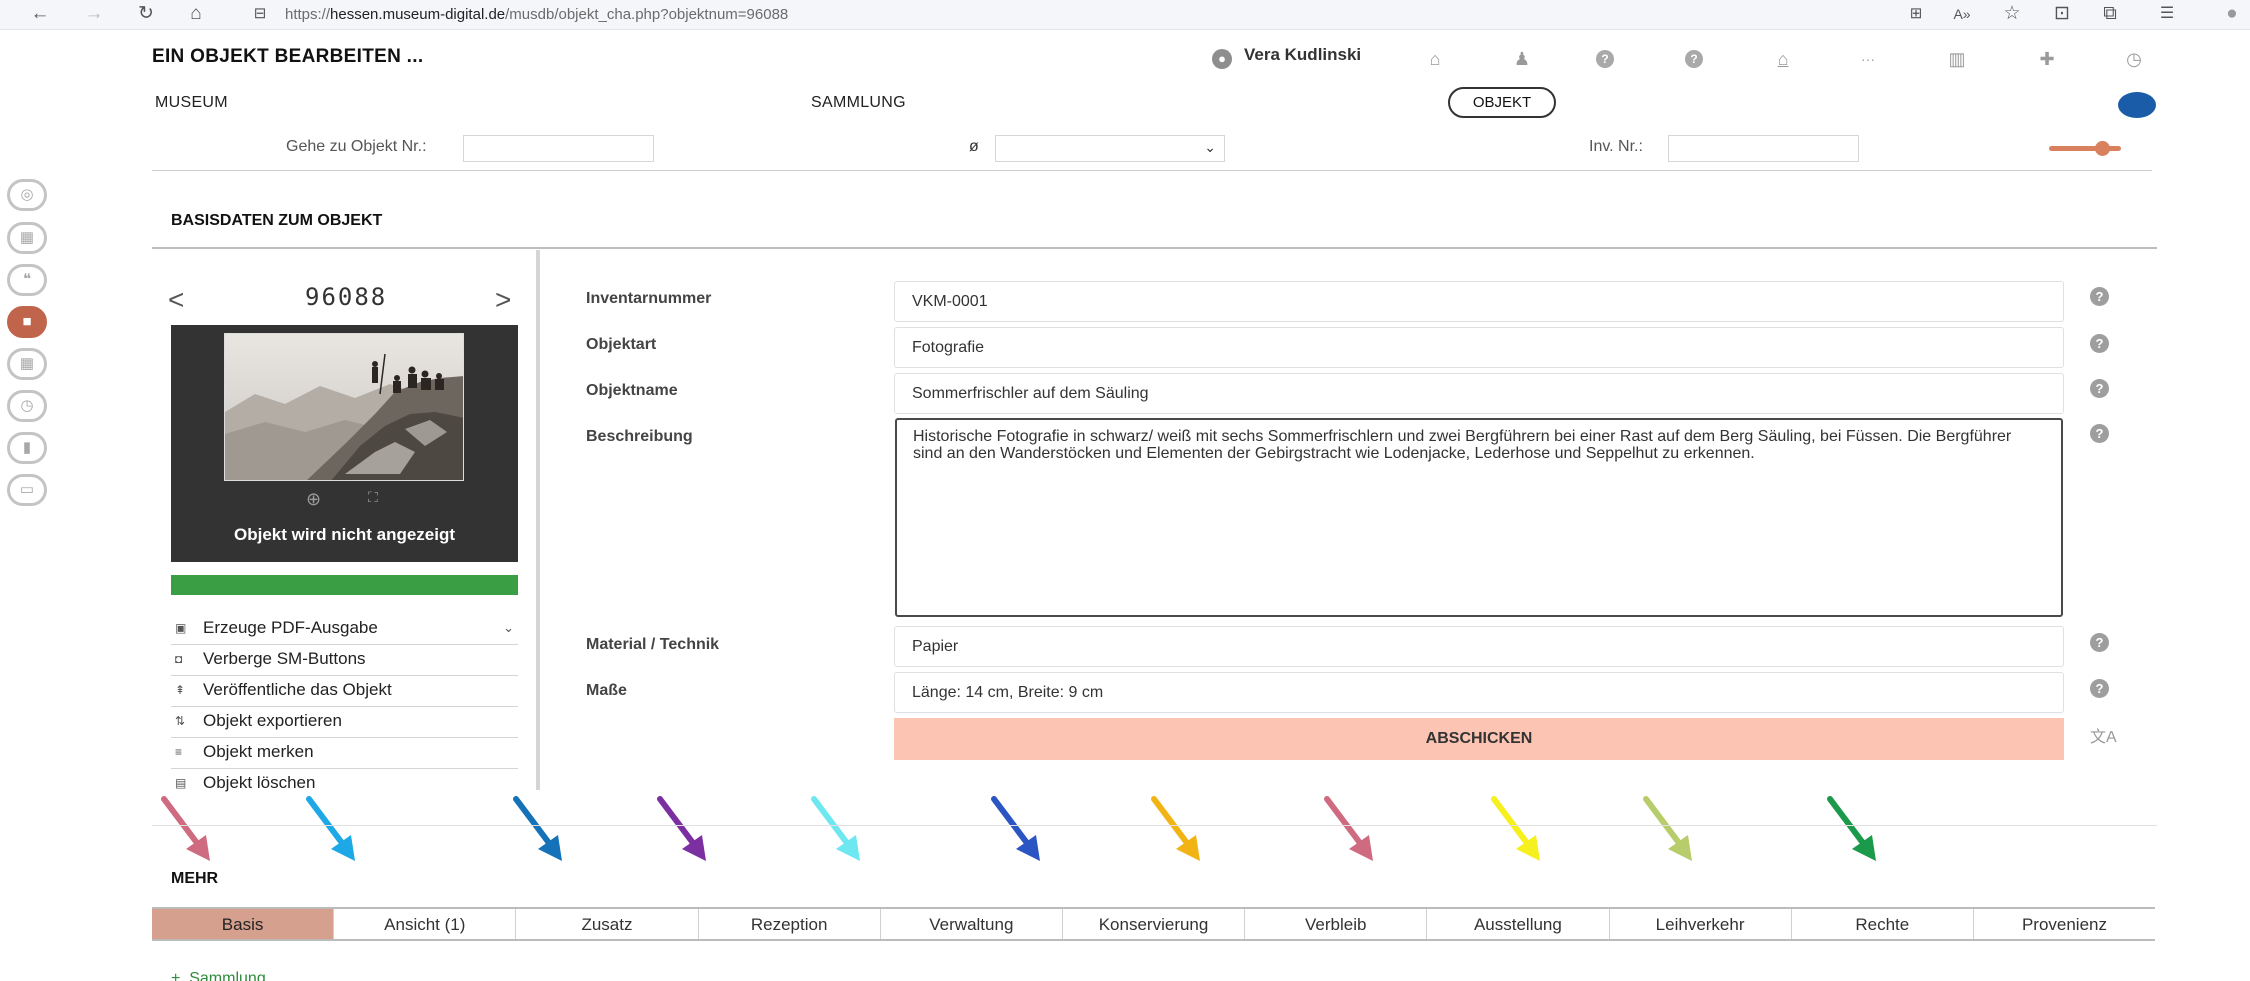 The width and height of the screenshot is (2250, 981). I want to click on goto-row: Gehe zu Objekt Nr.: ø ⌄ Inv. Nr.:, so click(1125, 150).